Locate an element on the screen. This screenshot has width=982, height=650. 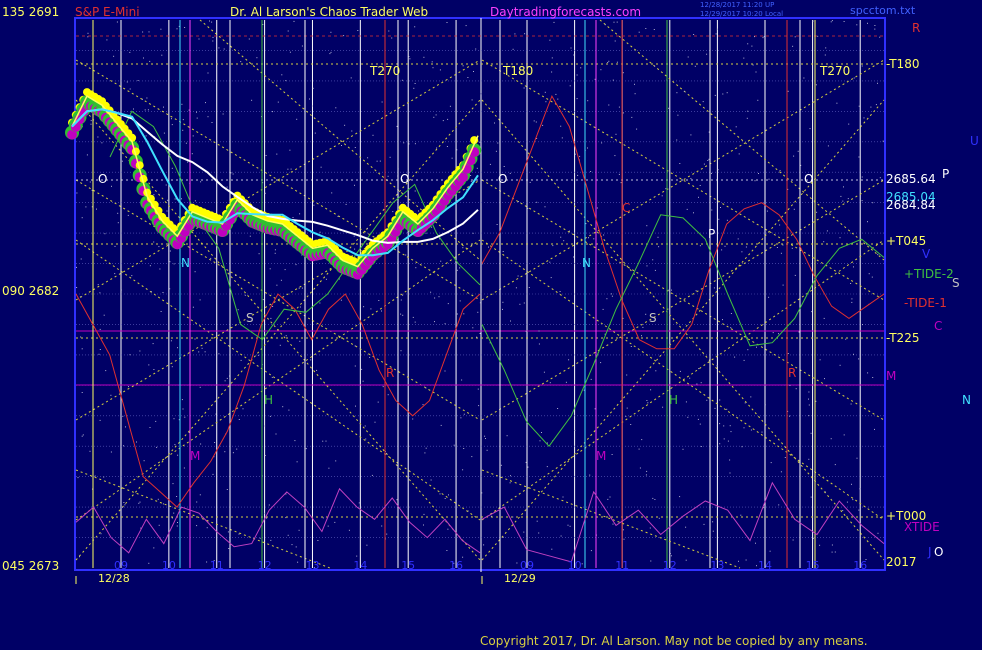
hour-tick-label: 12 is located at coordinates (670, 565).